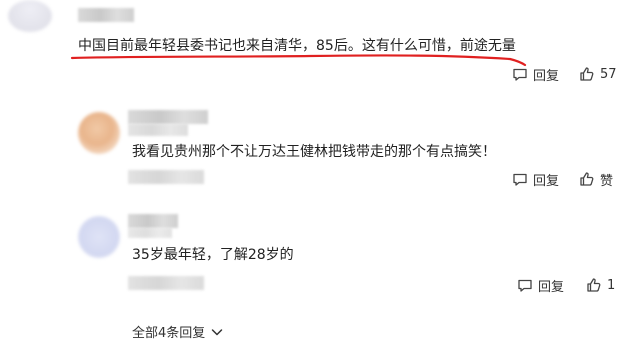  I want to click on expand-replies-button: 全部4条回复, so click(178, 331).